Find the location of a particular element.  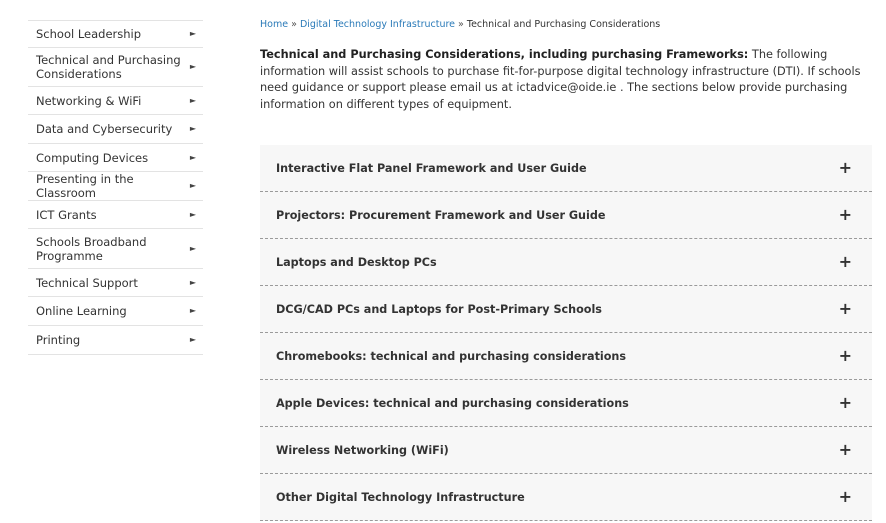

accordion-item-laptops-desktops: Laptops and Desktop PCs + is located at coordinates (566, 262).